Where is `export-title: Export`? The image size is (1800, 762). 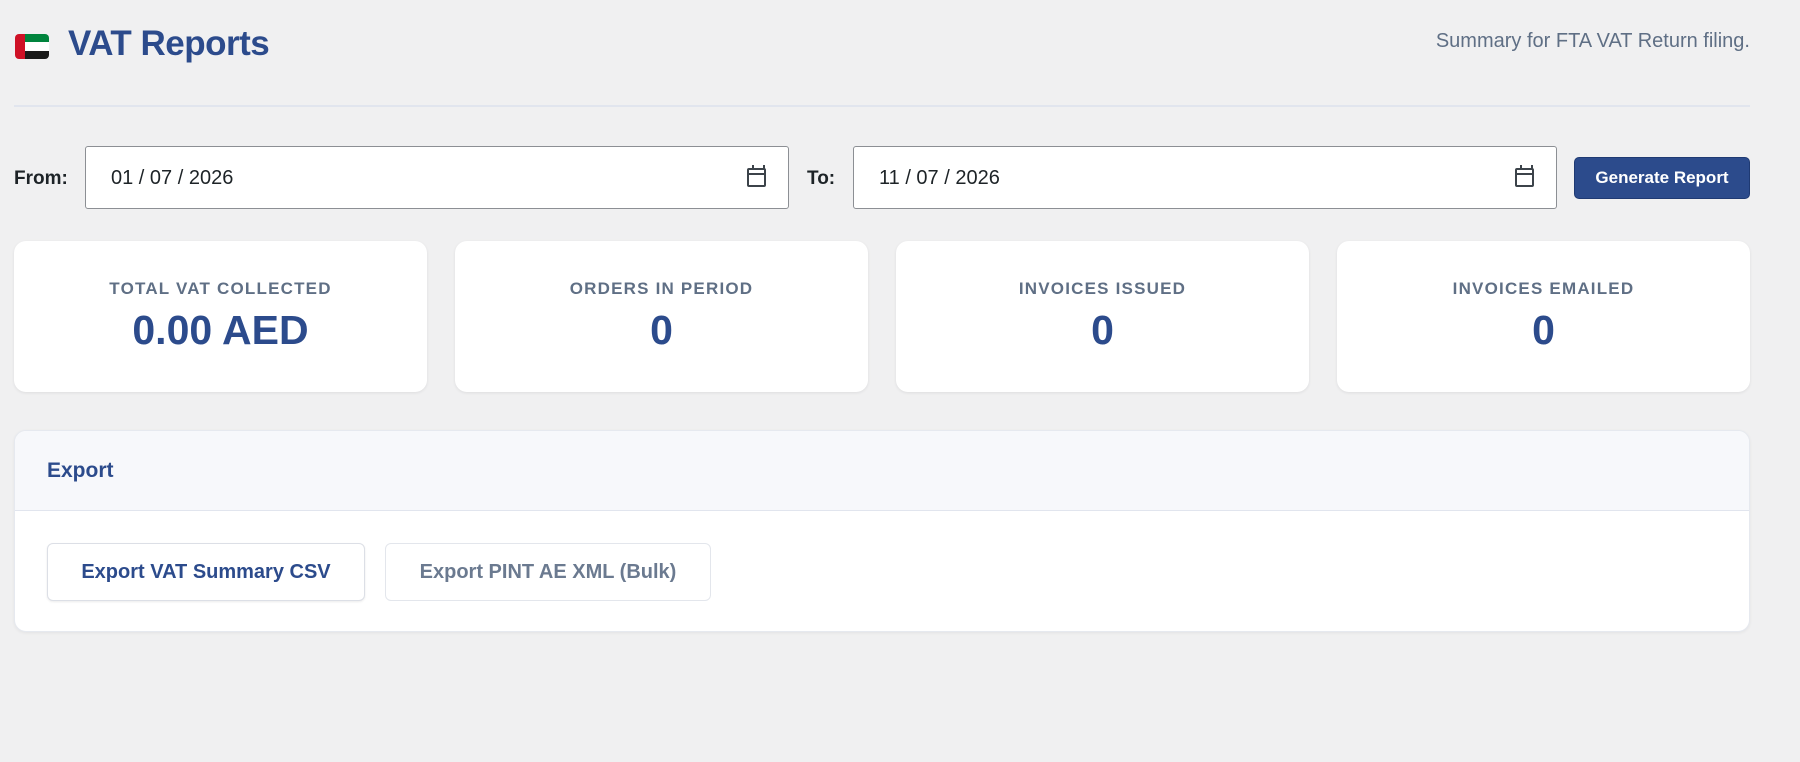
export-title: Export is located at coordinates (80, 470).